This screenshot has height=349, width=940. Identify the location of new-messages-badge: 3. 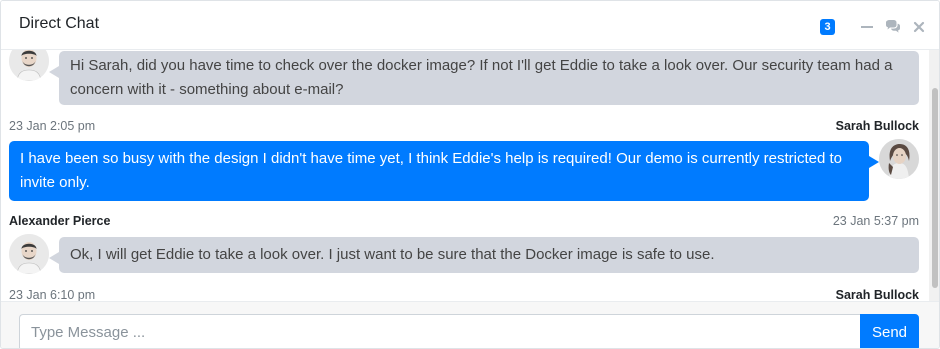
(827, 27).